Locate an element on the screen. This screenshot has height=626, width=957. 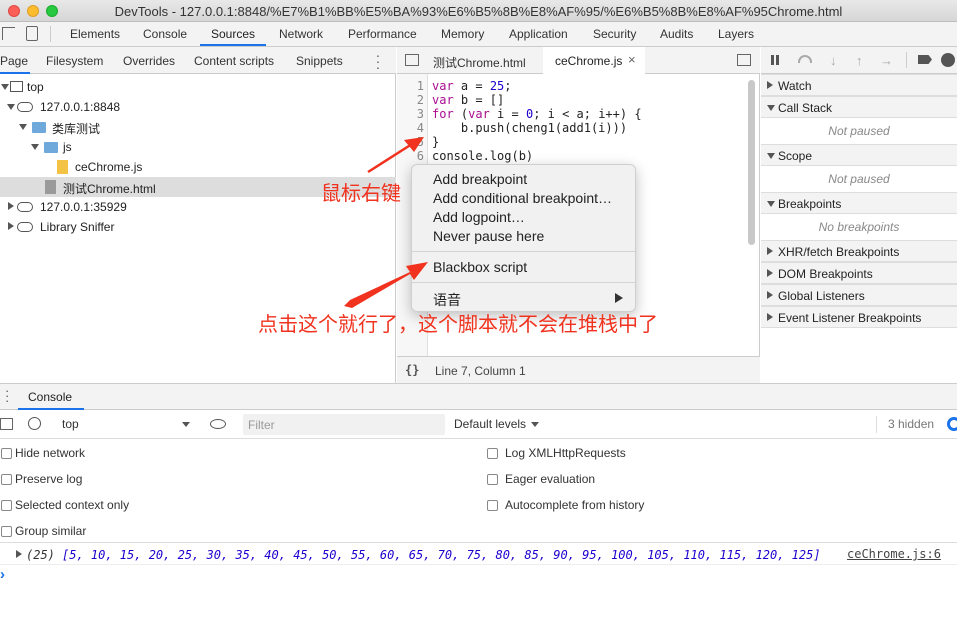
annotation-click-note: 点击这个就行了，这个脚本就不会在堆栈中了 is located at coordinates (458, 324).